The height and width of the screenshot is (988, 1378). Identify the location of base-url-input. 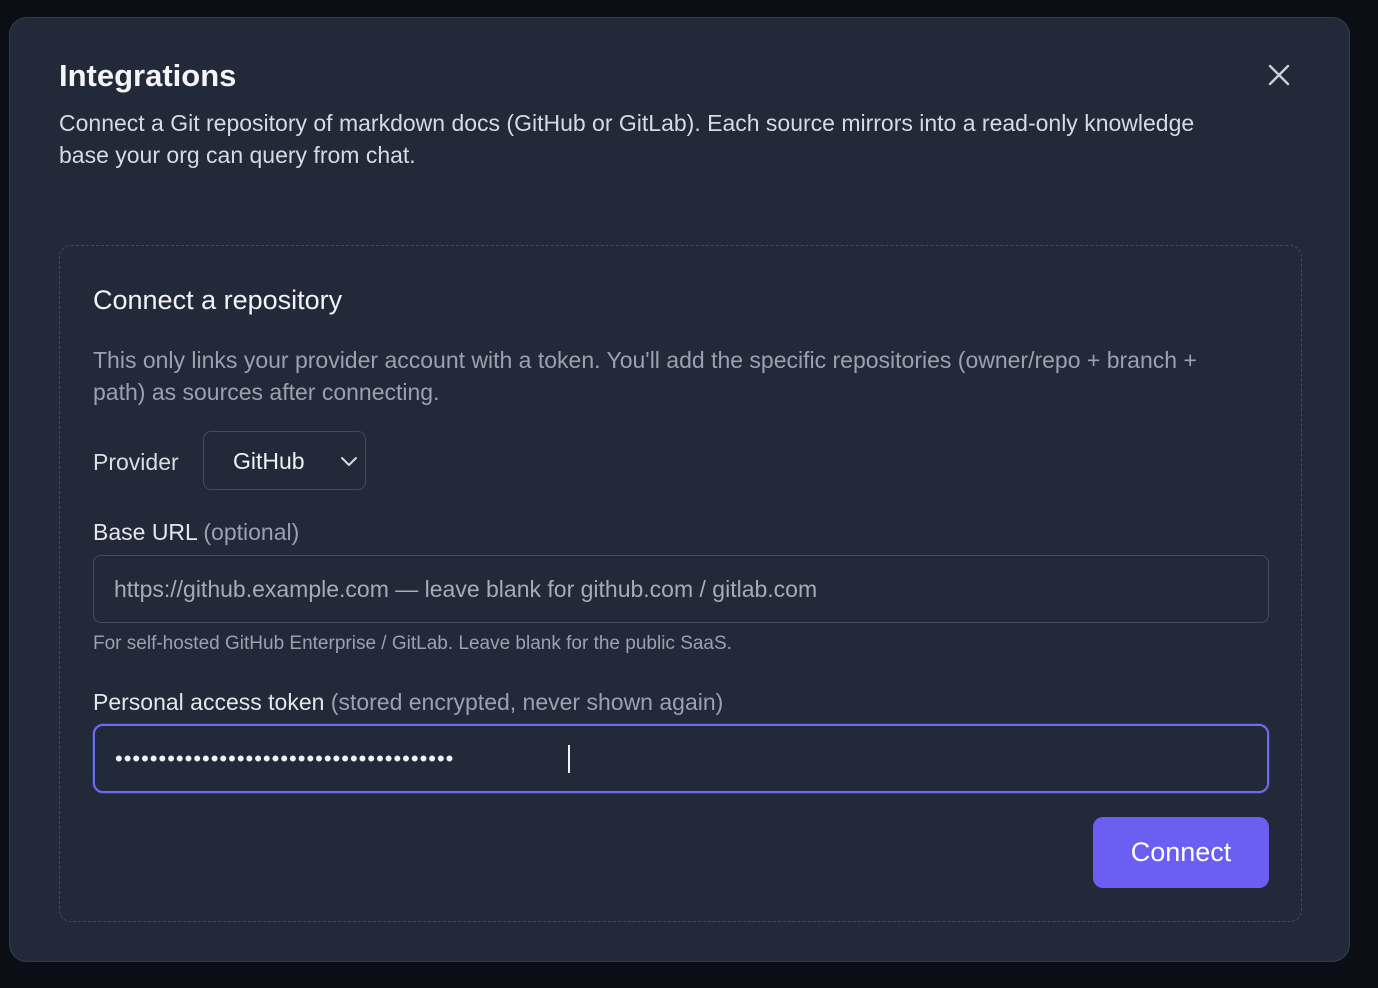
(681, 589).